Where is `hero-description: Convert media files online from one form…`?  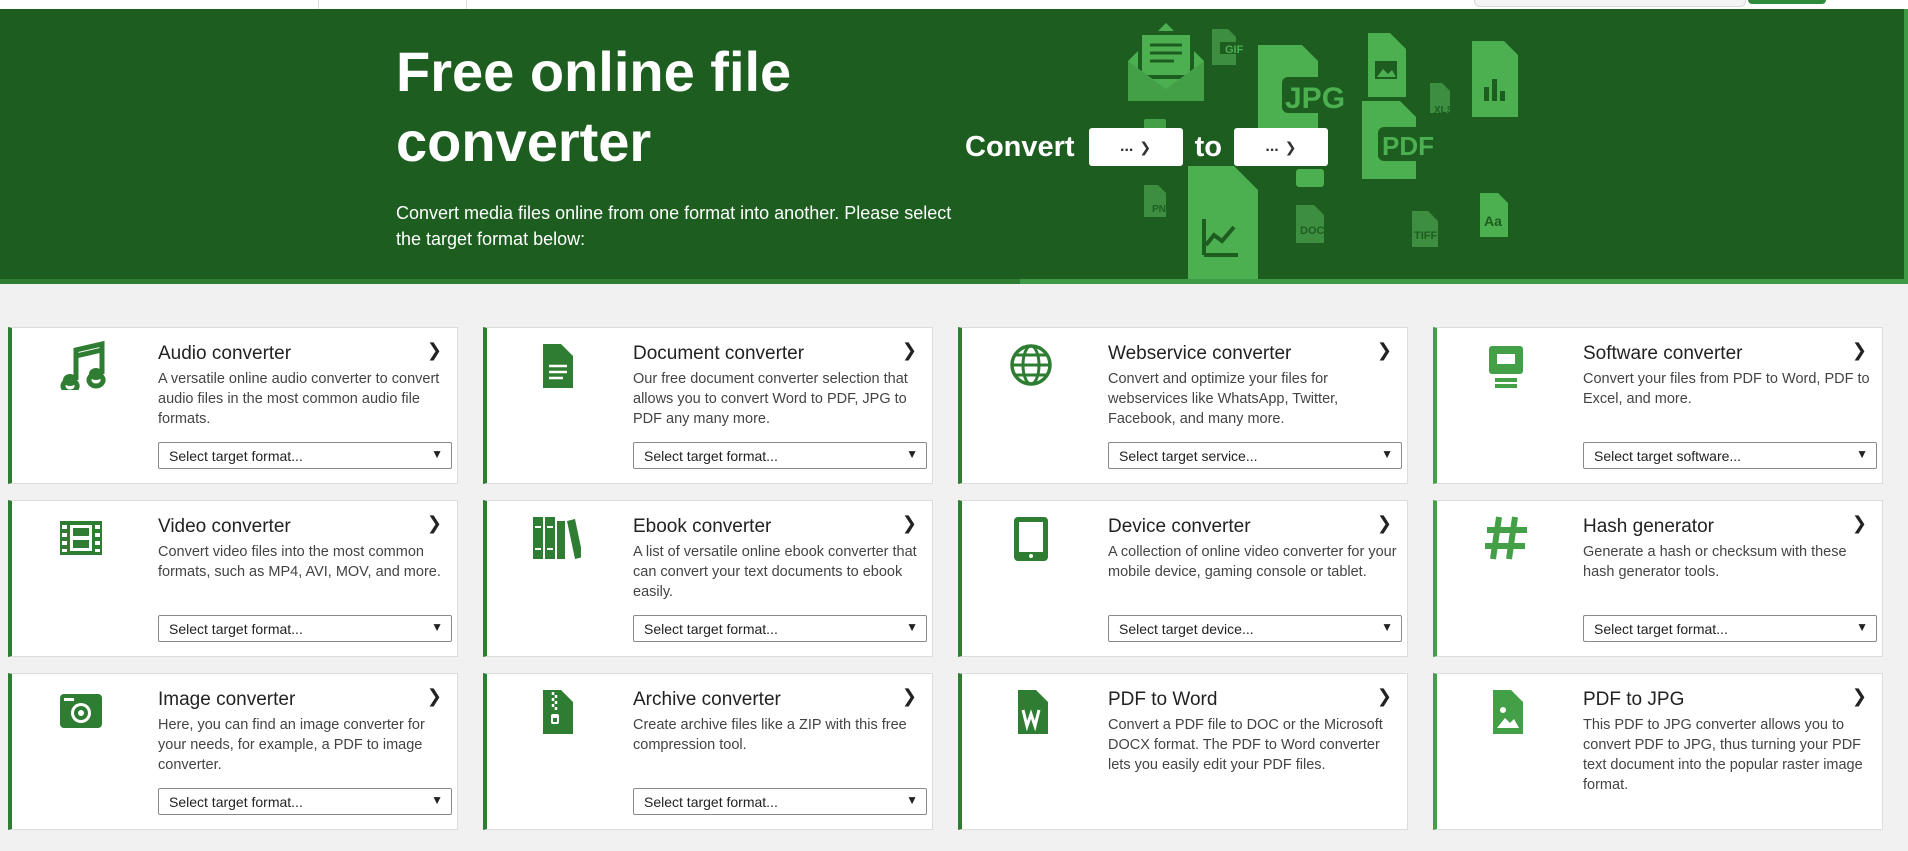
hero-description: Convert media files online from one form… is located at coordinates (674, 226).